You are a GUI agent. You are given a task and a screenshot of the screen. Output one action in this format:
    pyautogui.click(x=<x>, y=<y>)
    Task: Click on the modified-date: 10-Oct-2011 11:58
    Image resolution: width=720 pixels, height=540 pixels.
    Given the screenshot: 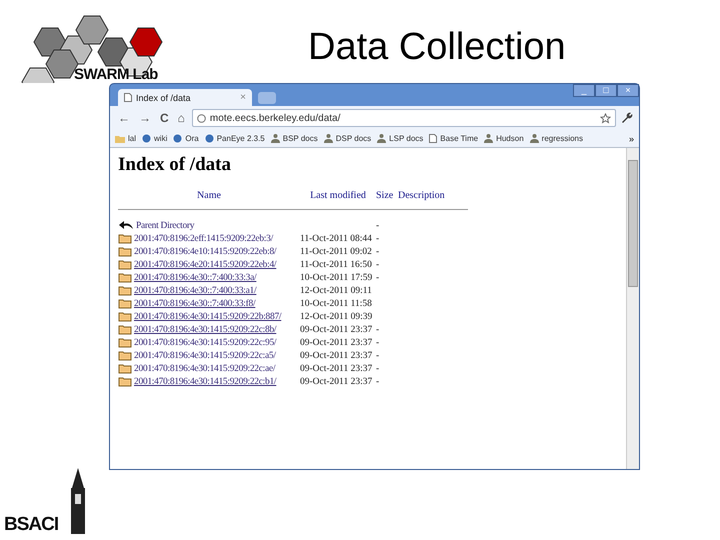 What is the action you would take?
    pyautogui.click(x=336, y=304)
    